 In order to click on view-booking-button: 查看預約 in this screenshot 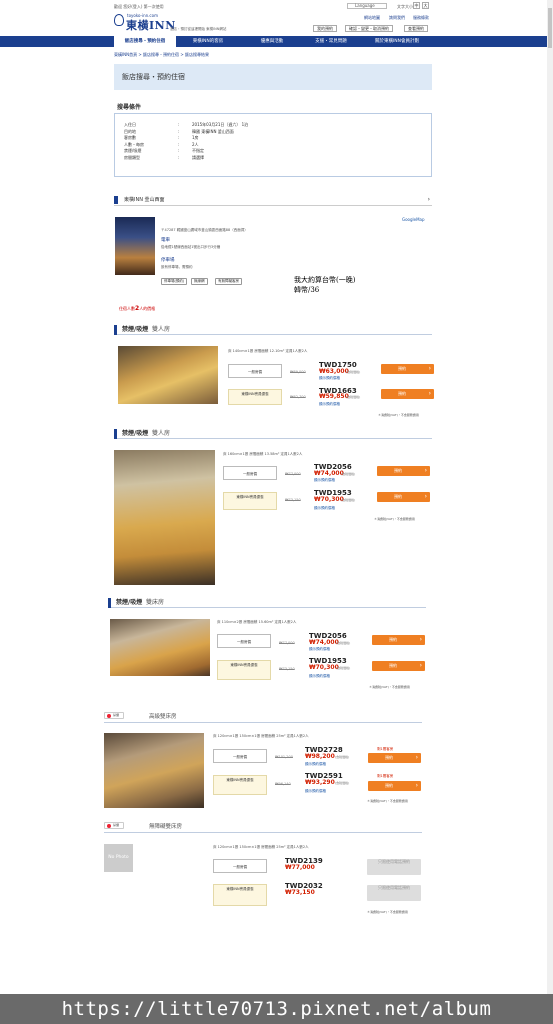, I will do `click(416, 28)`.